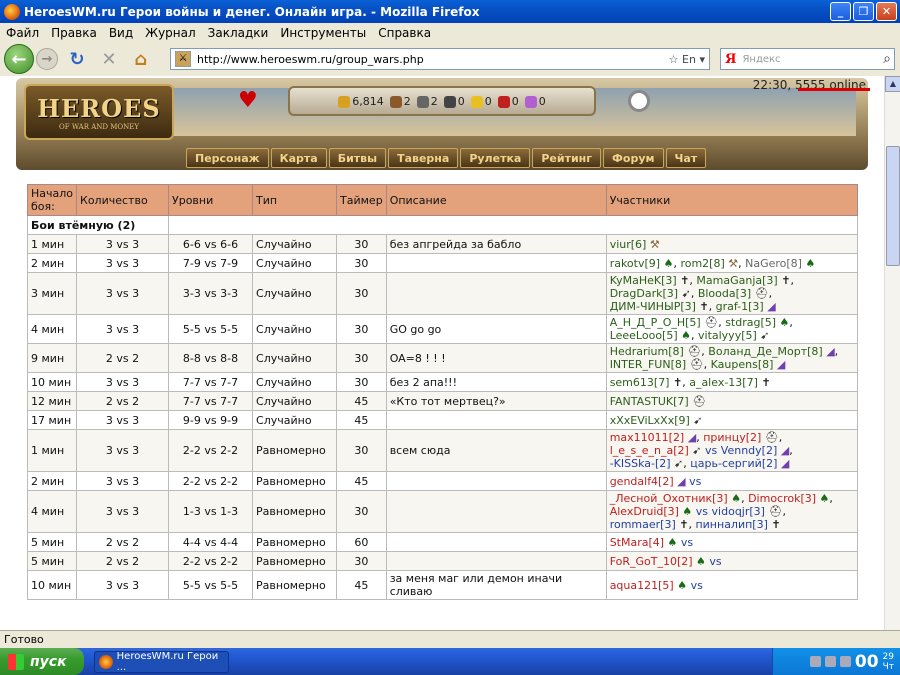  I want to click on menu-history: Журнал, so click(170, 33).